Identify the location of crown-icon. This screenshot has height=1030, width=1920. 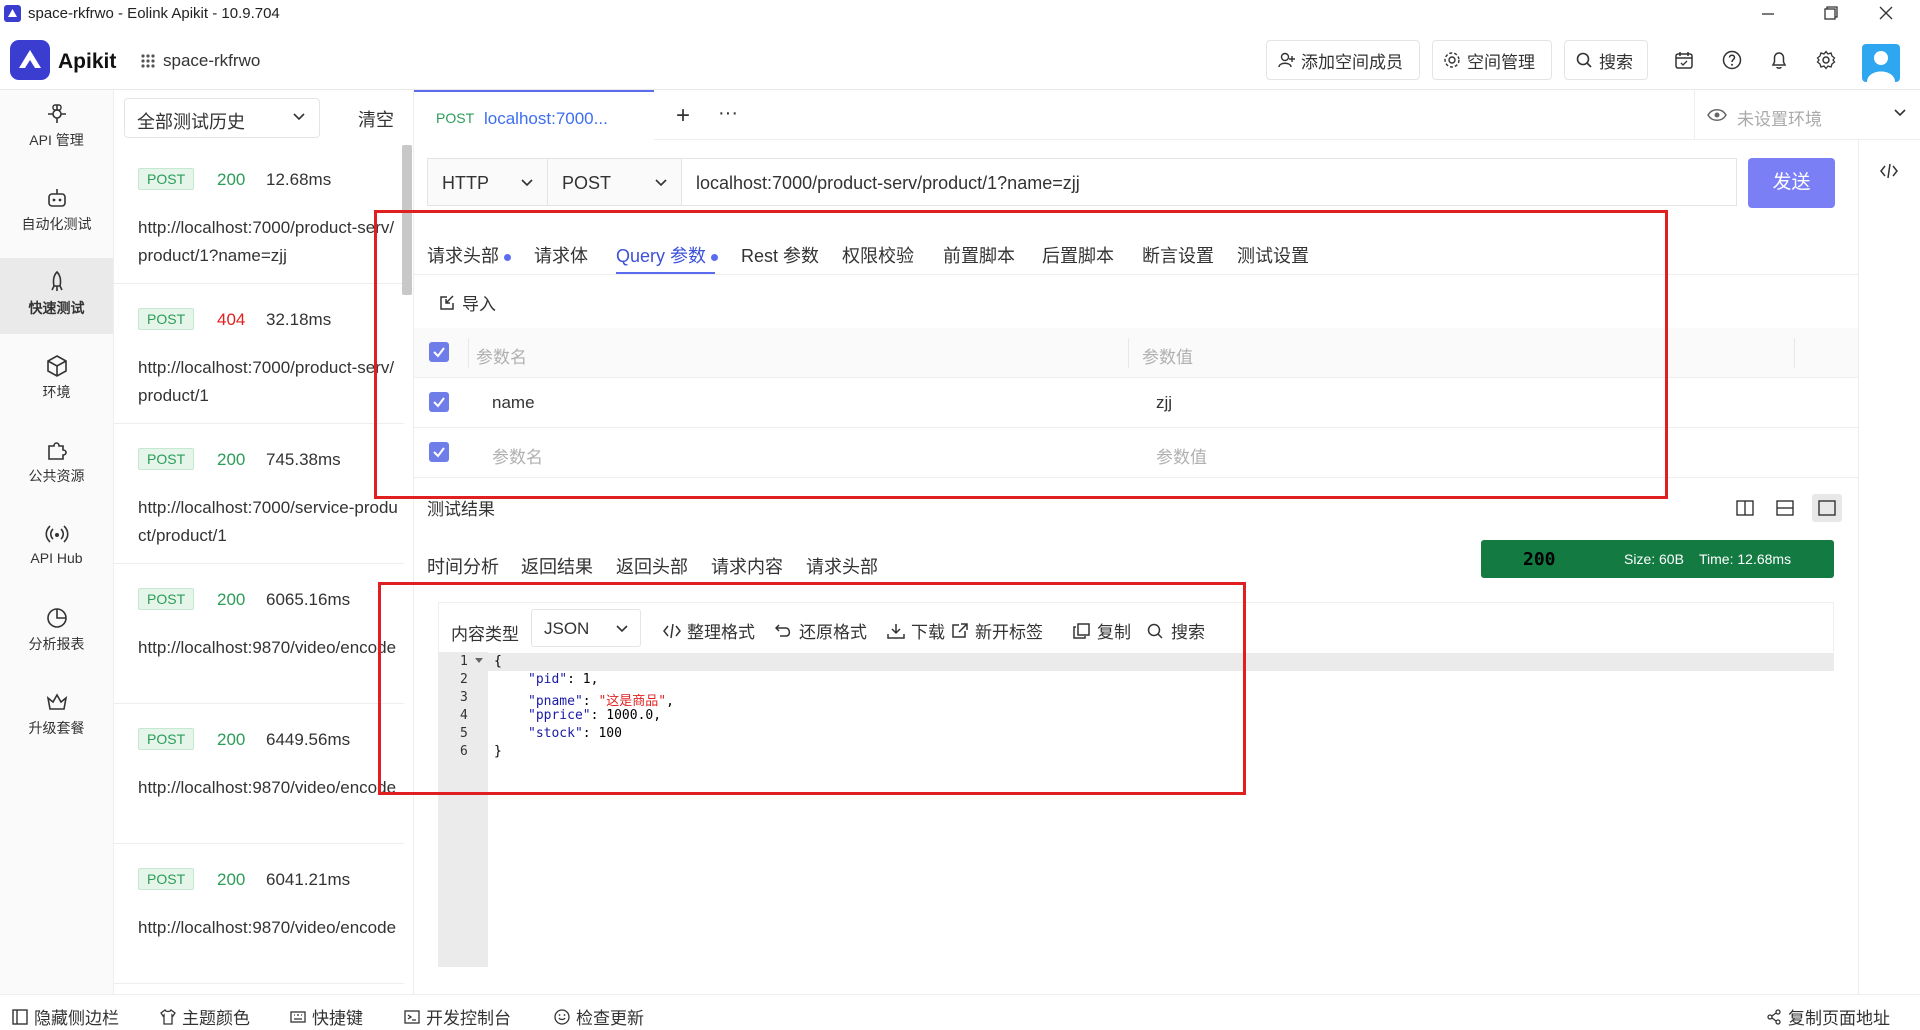
(56, 701).